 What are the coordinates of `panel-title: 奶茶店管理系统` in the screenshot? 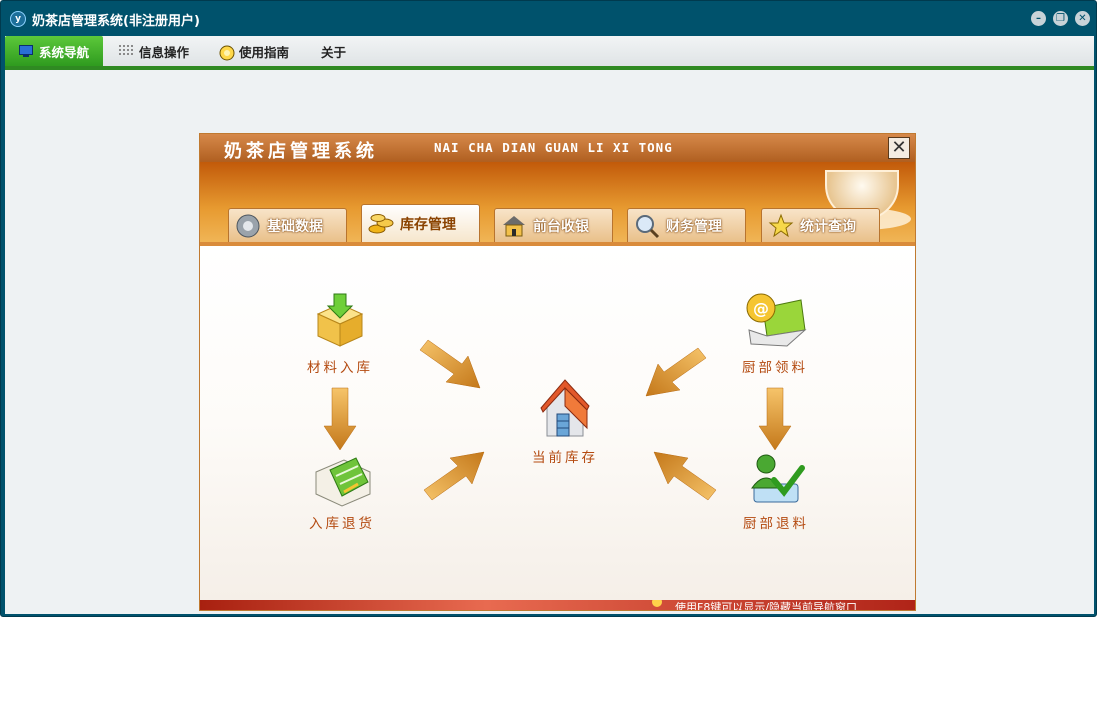 It's located at (301, 151).